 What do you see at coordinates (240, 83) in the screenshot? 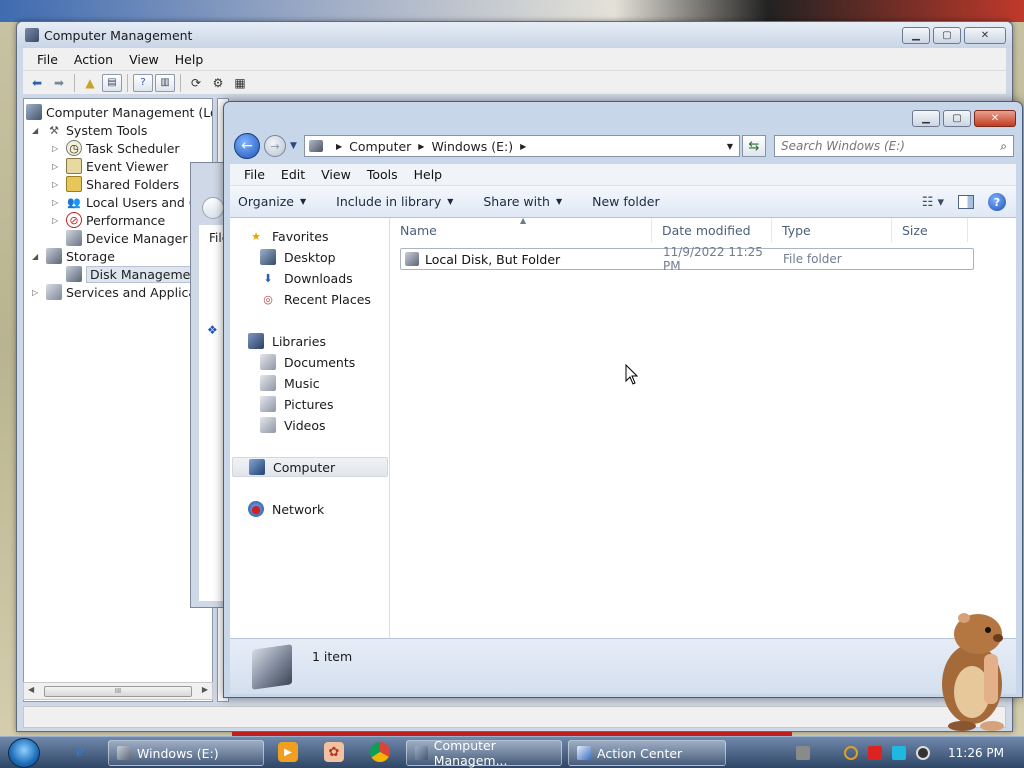
I see `export-icon: ▦` at bounding box center [240, 83].